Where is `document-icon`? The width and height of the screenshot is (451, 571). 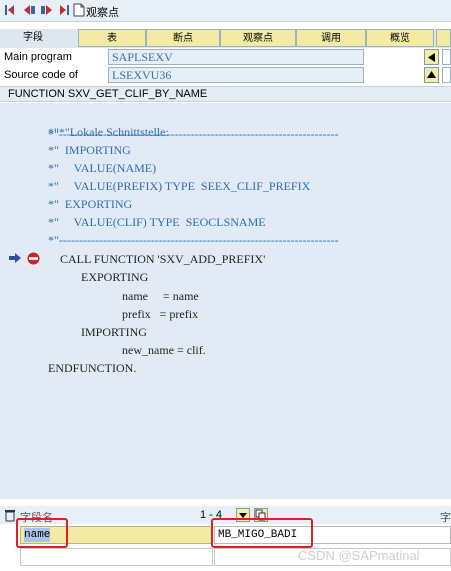 document-icon is located at coordinates (79, 10).